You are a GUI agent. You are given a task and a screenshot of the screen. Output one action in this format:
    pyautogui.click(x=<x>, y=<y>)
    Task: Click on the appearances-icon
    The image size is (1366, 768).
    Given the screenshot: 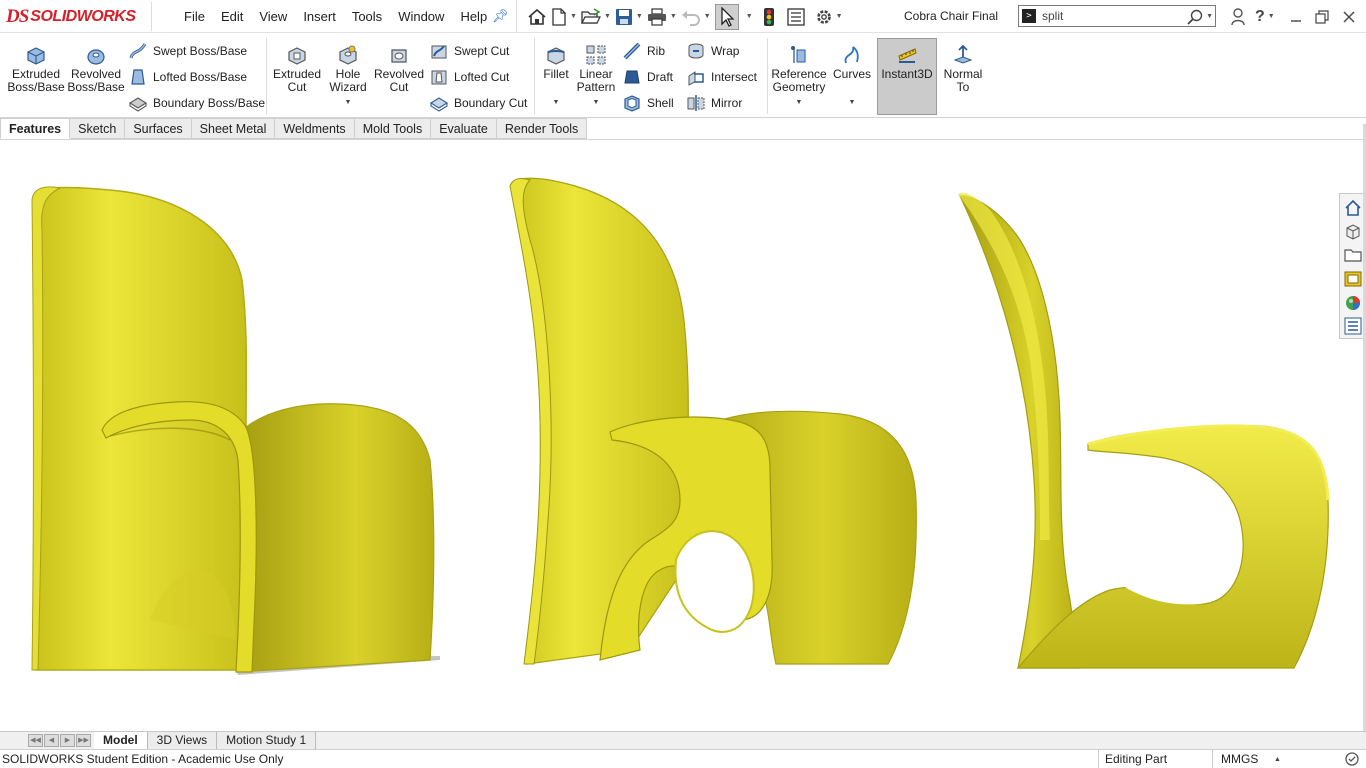 What is the action you would take?
    pyautogui.click(x=1353, y=303)
    